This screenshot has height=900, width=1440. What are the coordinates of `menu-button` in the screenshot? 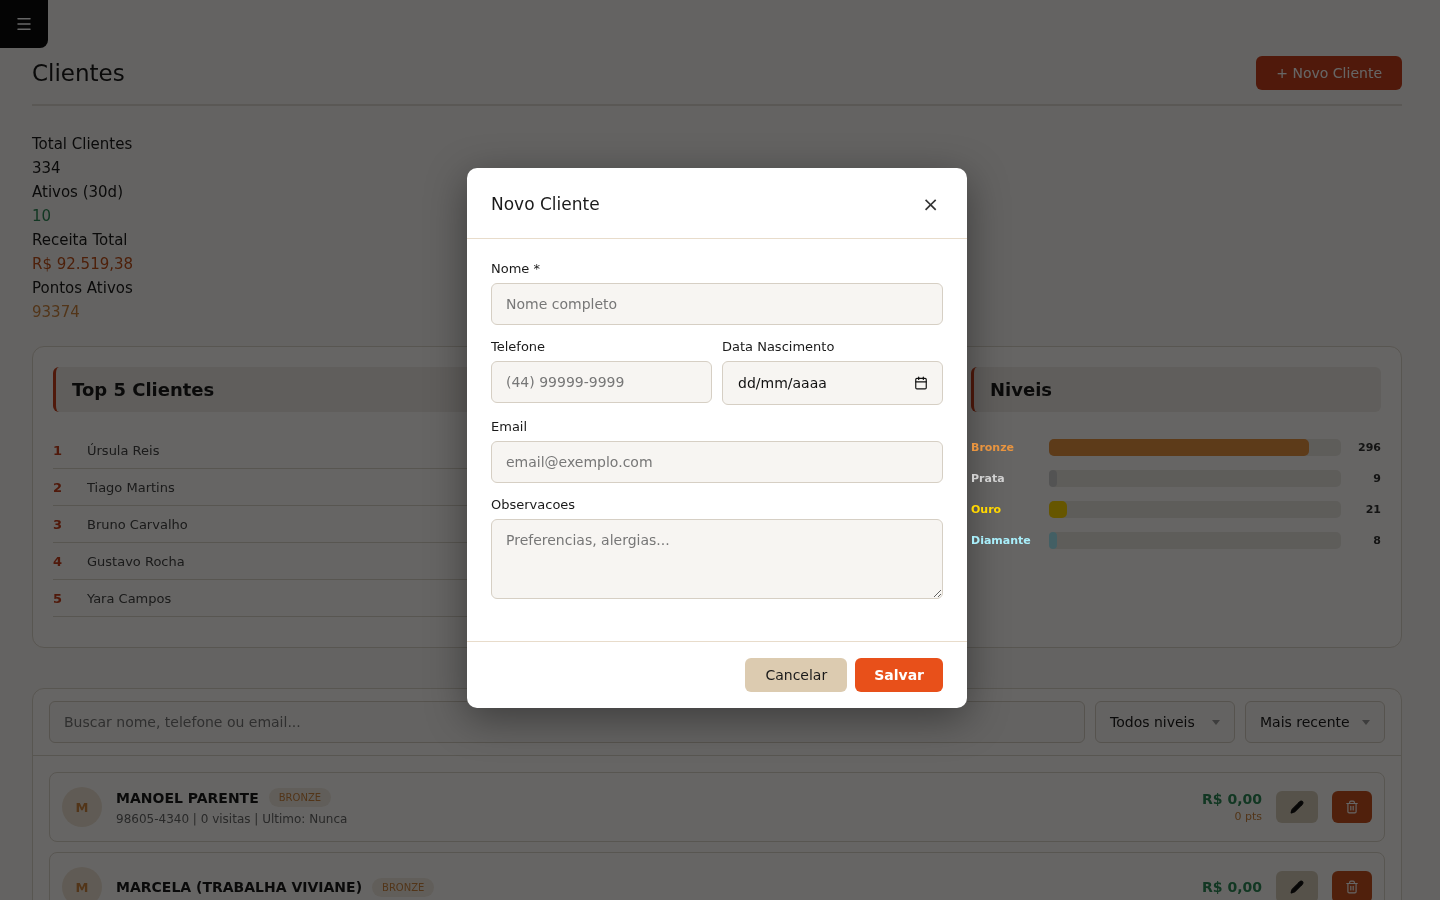 It's located at (24, 24).